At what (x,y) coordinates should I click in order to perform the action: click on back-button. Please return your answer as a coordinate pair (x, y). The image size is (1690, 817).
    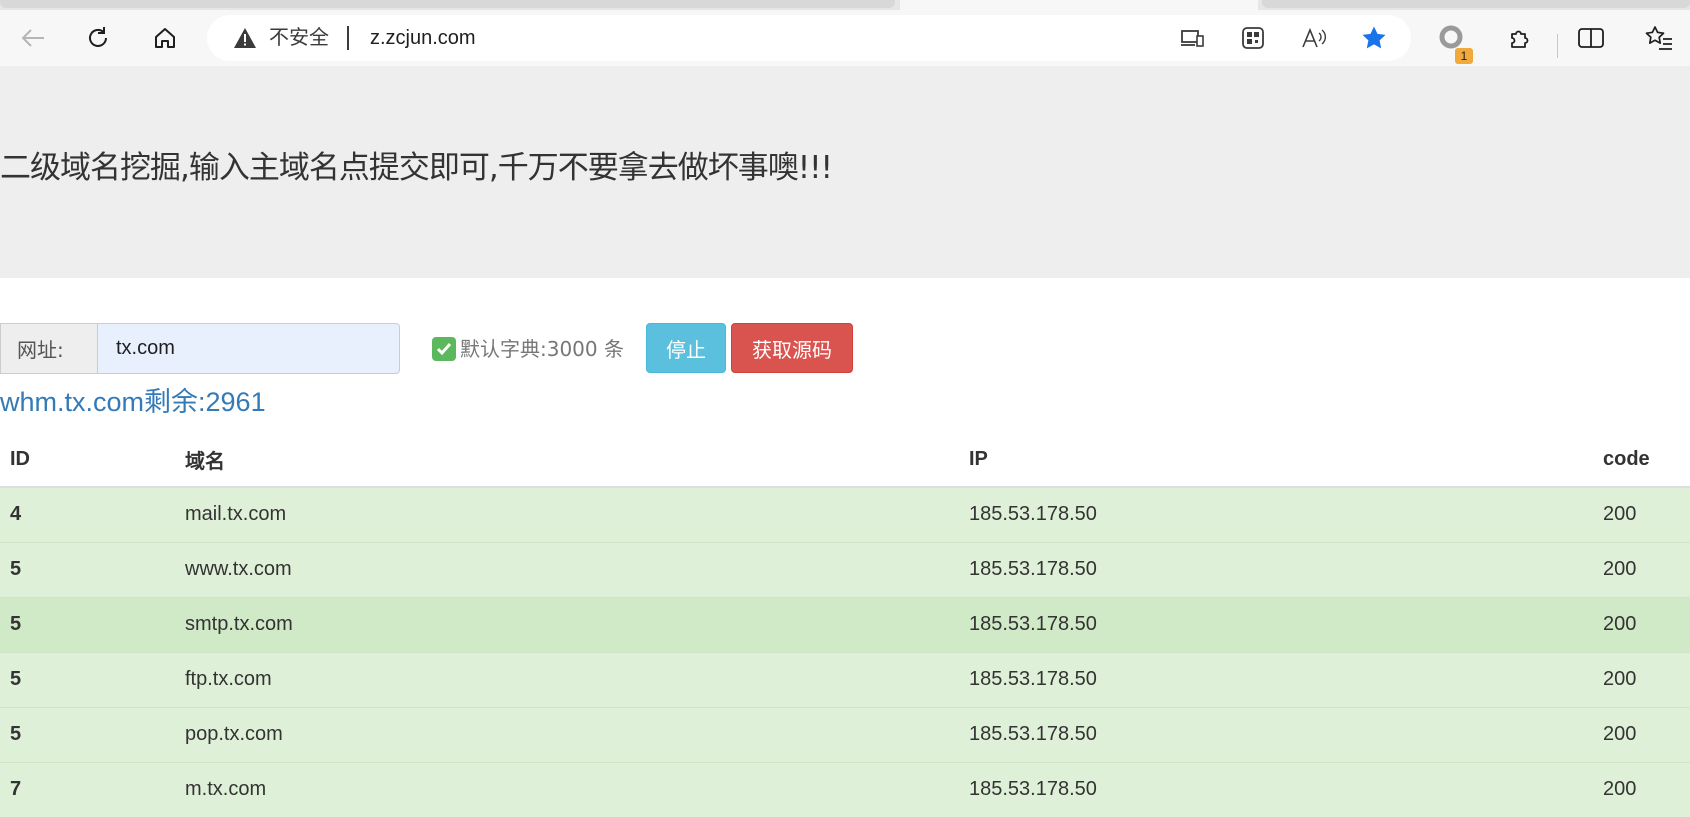
    Looking at the image, I should click on (33, 38).